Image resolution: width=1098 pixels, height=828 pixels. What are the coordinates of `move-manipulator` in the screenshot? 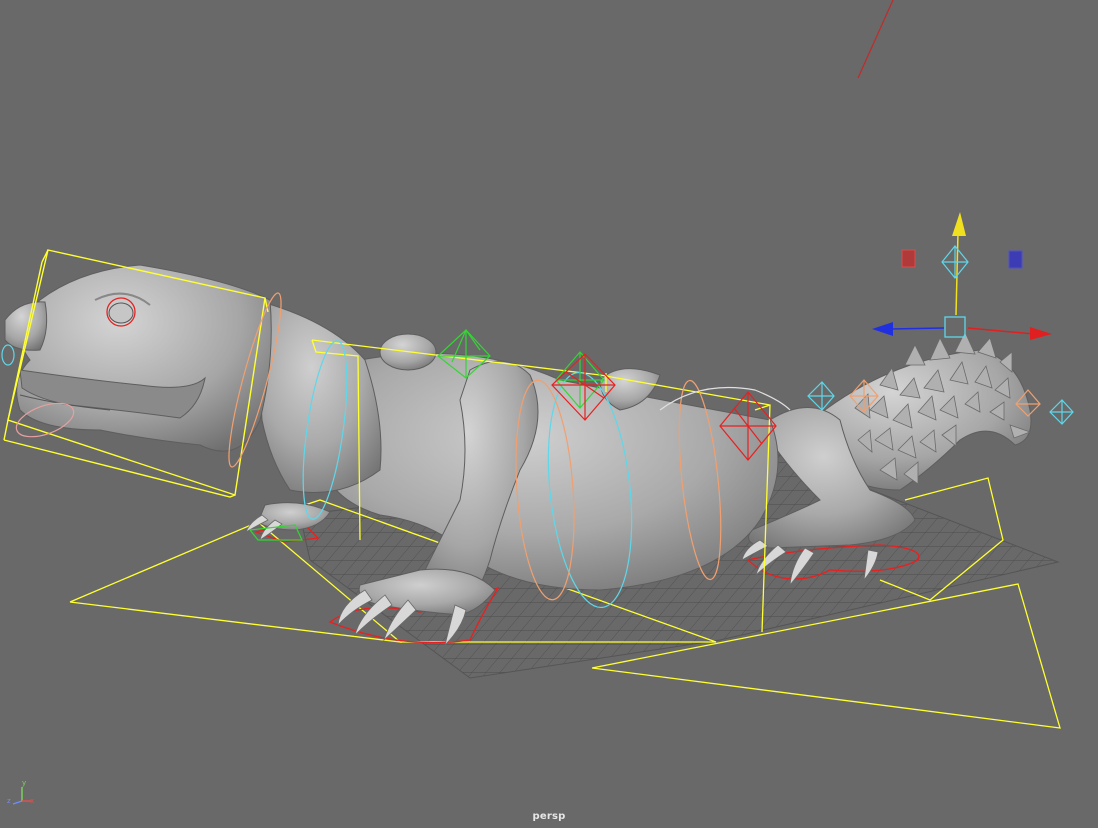 It's located at (962, 276).